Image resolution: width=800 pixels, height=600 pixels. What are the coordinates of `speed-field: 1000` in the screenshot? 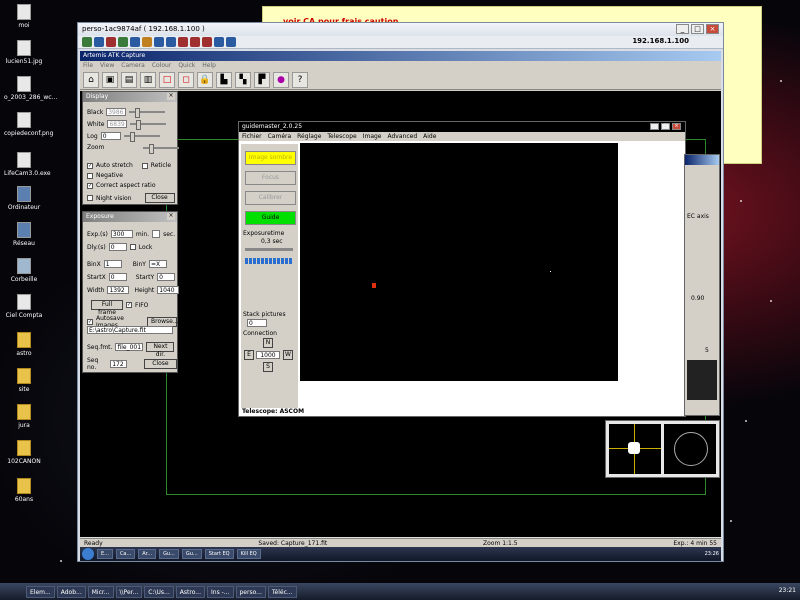 It's located at (268, 355).